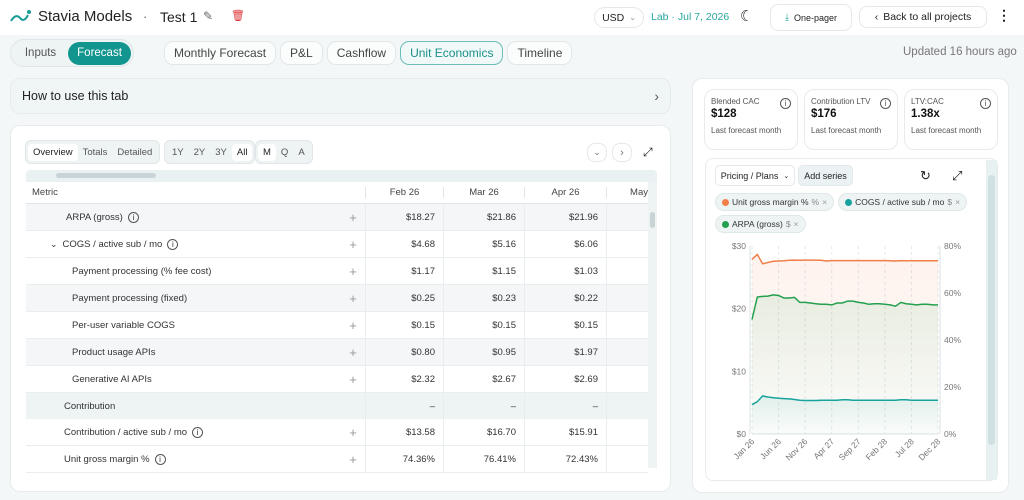 This screenshot has height=500, width=1024. What do you see at coordinates (565, 192) in the screenshot?
I see `col-apr-26: Apr 26` at bounding box center [565, 192].